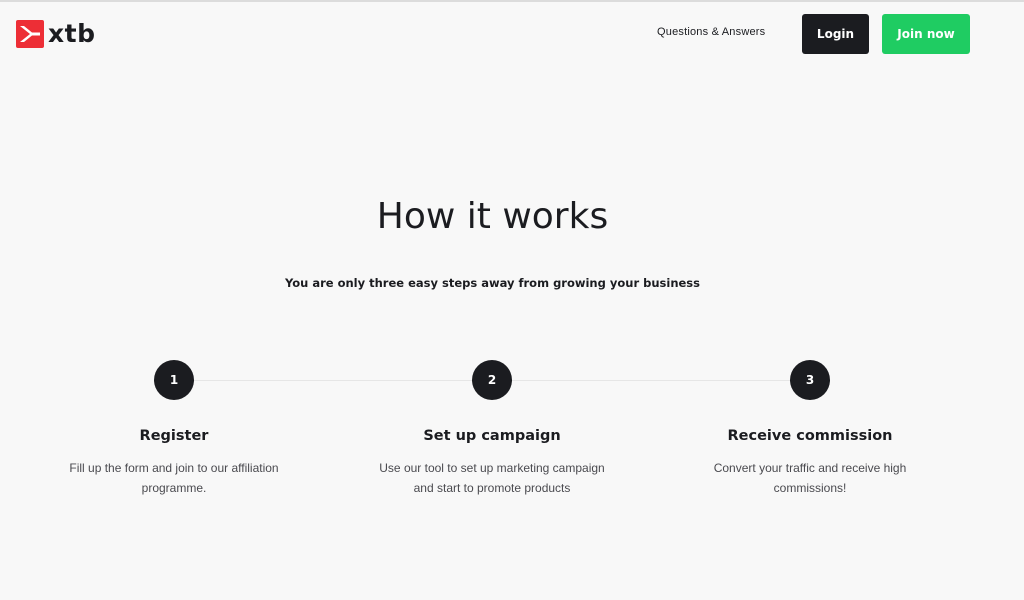 This screenshot has height=600, width=1024. What do you see at coordinates (492, 216) in the screenshot?
I see `page-title: How it works` at bounding box center [492, 216].